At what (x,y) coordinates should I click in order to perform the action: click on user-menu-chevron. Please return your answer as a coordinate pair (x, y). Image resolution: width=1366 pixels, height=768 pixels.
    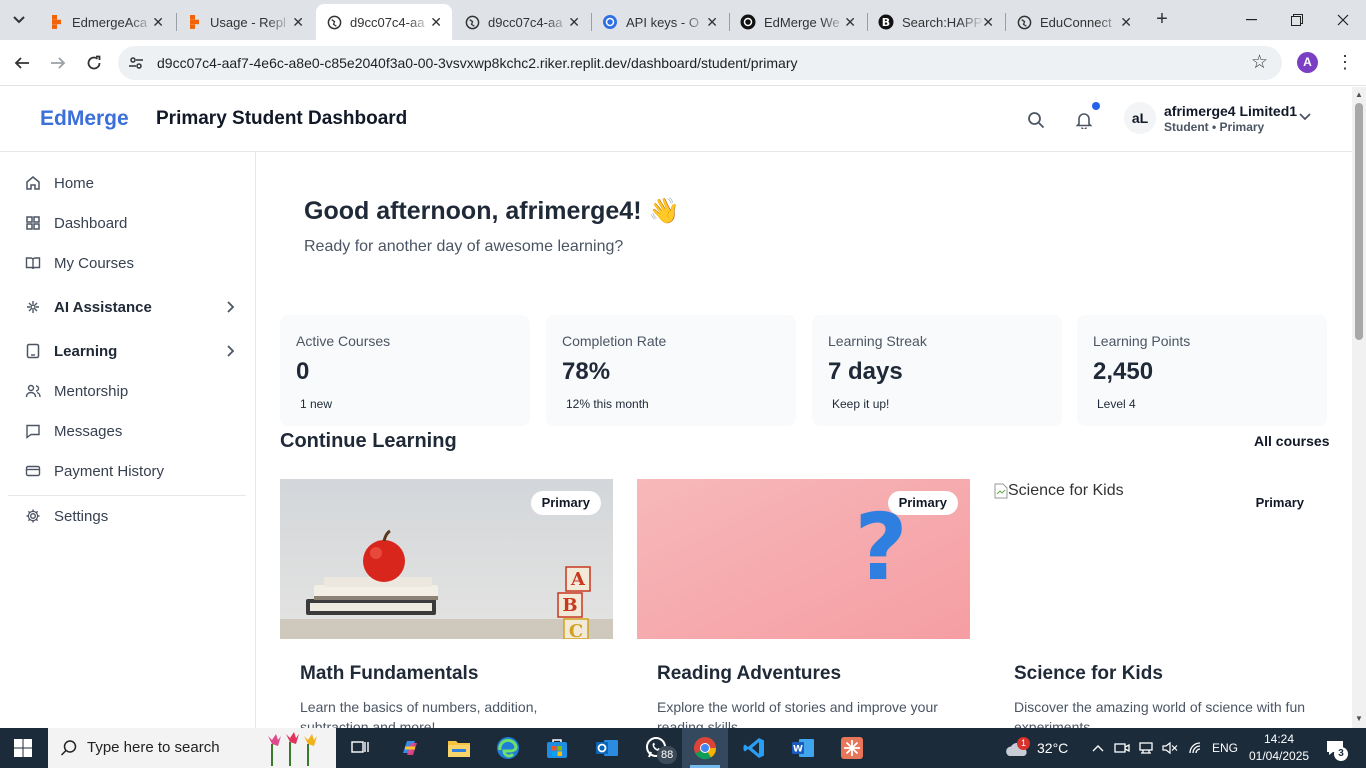
    Looking at the image, I should click on (1305, 118).